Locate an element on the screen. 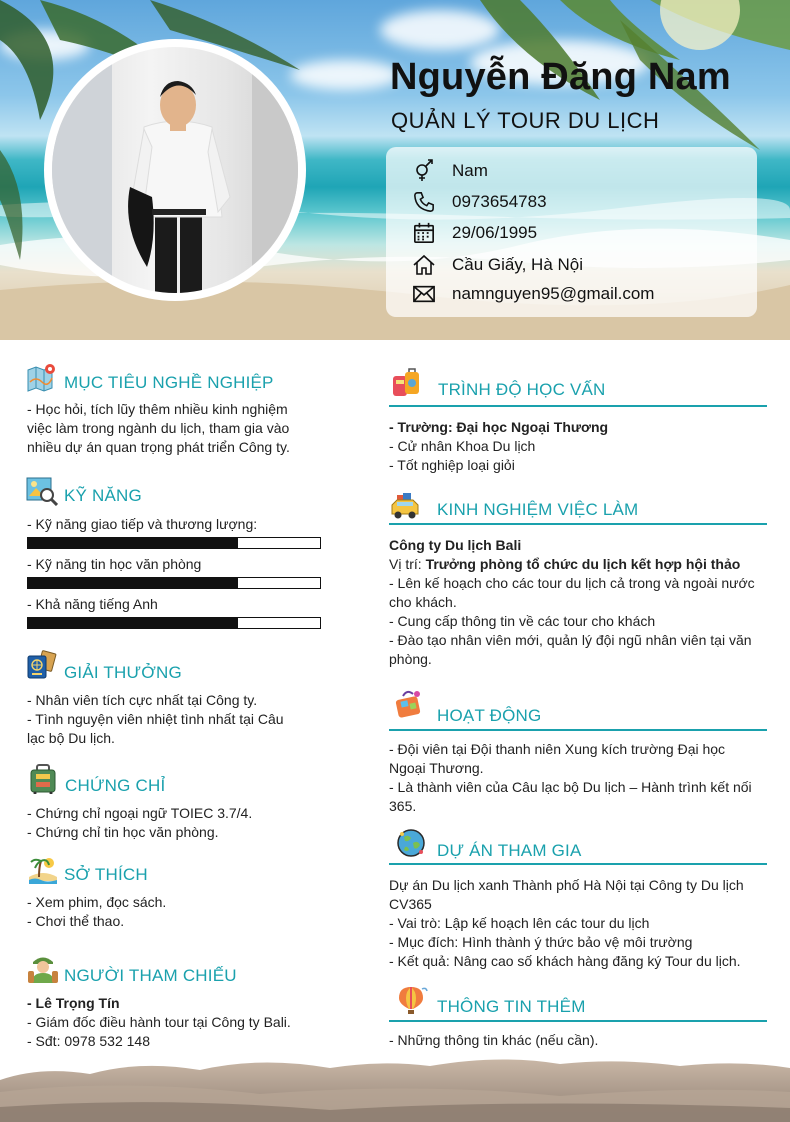  travel-bag-icon is located at coordinates (408, 704).